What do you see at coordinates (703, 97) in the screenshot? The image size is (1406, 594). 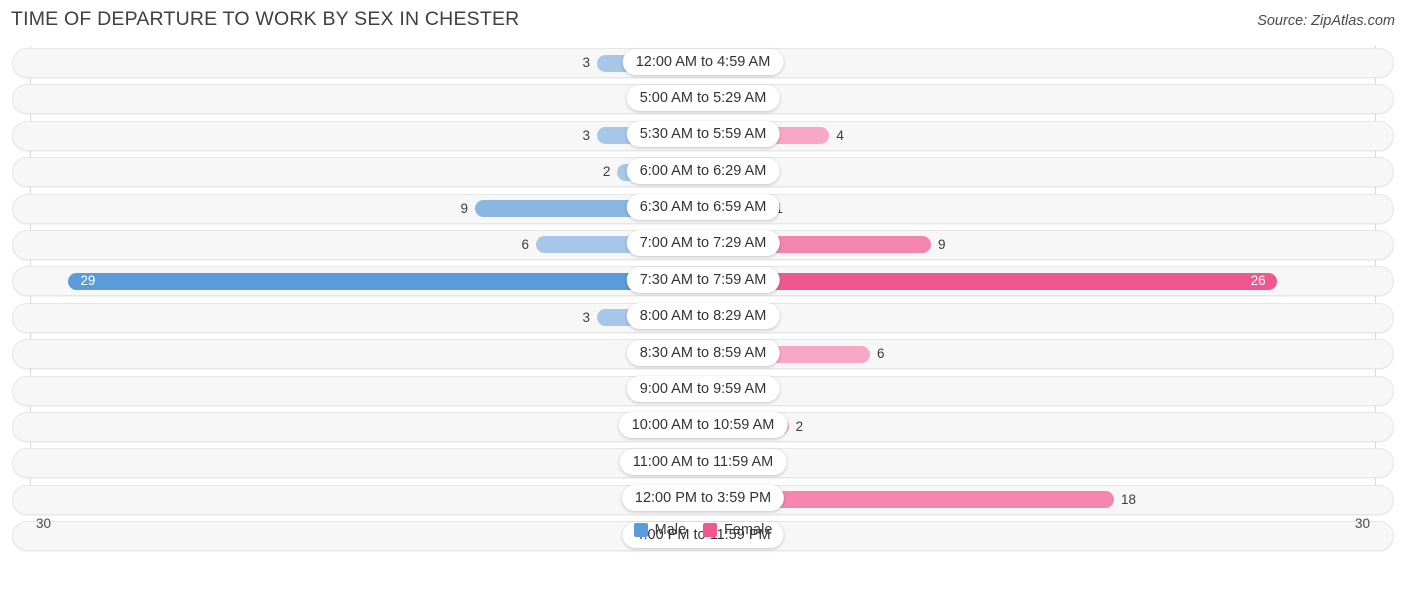 I see `category-label: 5:00 AM to 5:29 AM` at bounding box center [703, 97].